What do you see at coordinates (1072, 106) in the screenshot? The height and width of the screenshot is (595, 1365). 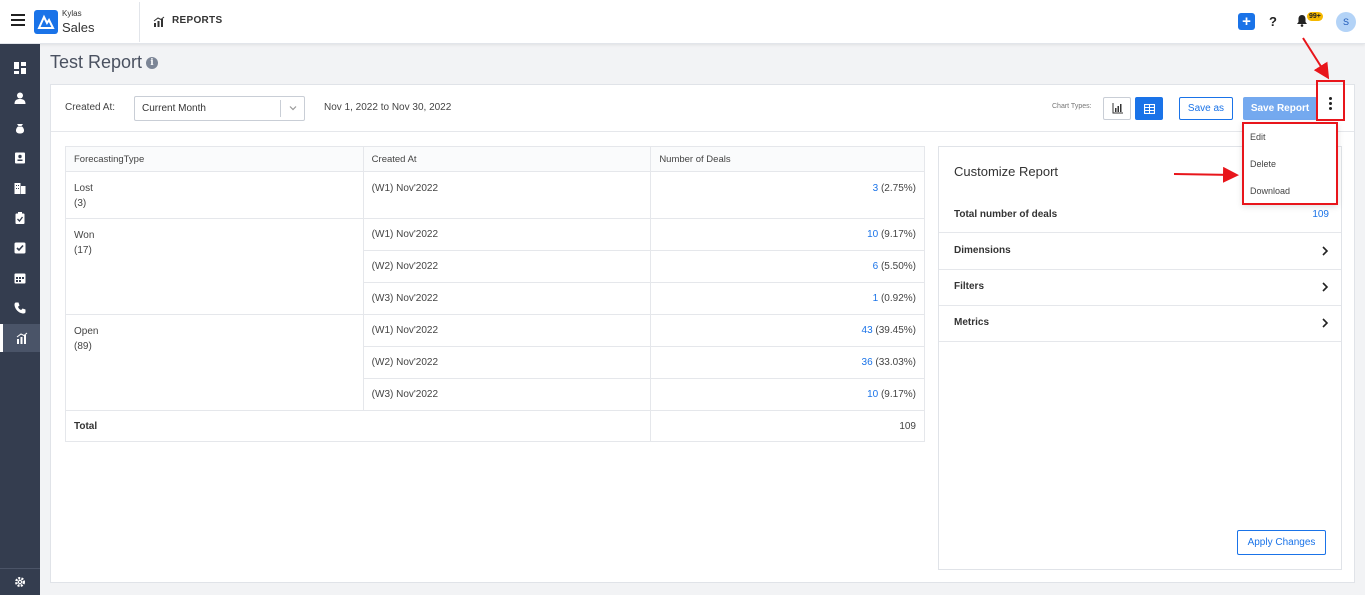 I see `chart-types-label: Chart Types:` at bounding box center [1072, 106].